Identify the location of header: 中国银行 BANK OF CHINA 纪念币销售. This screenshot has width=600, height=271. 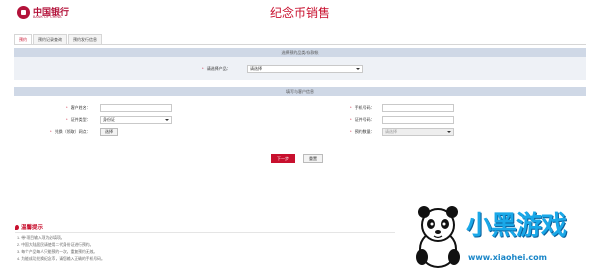
(300, 13).